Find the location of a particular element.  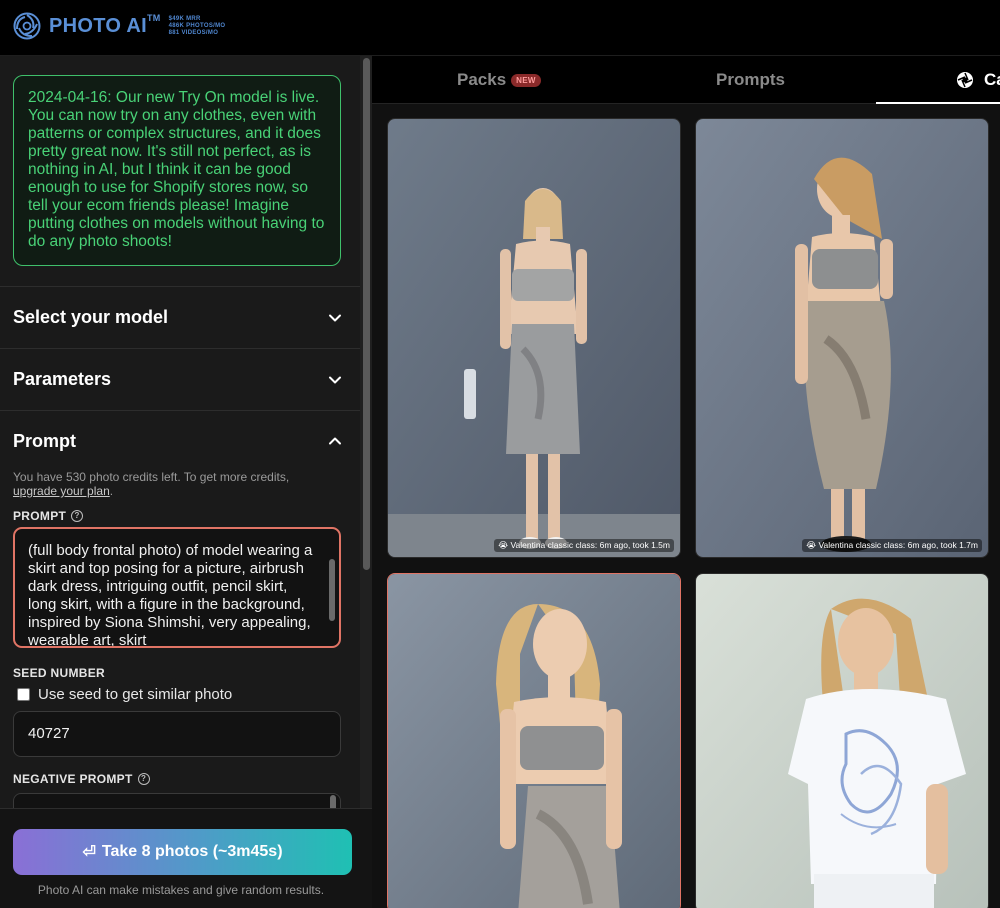

section-title: Prompt is located at coordinates (44, 441).